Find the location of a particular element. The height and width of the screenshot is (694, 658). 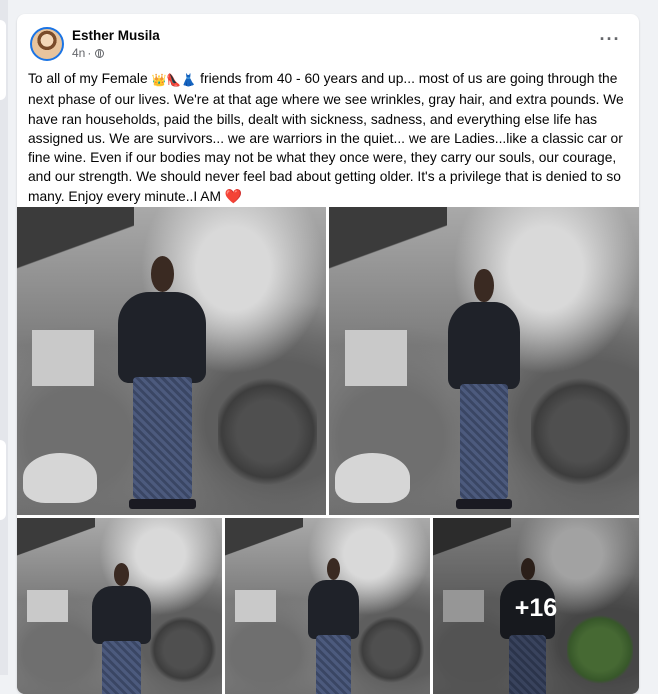

post-text-intro: To all of my Female is located at coordinates (88, 78).